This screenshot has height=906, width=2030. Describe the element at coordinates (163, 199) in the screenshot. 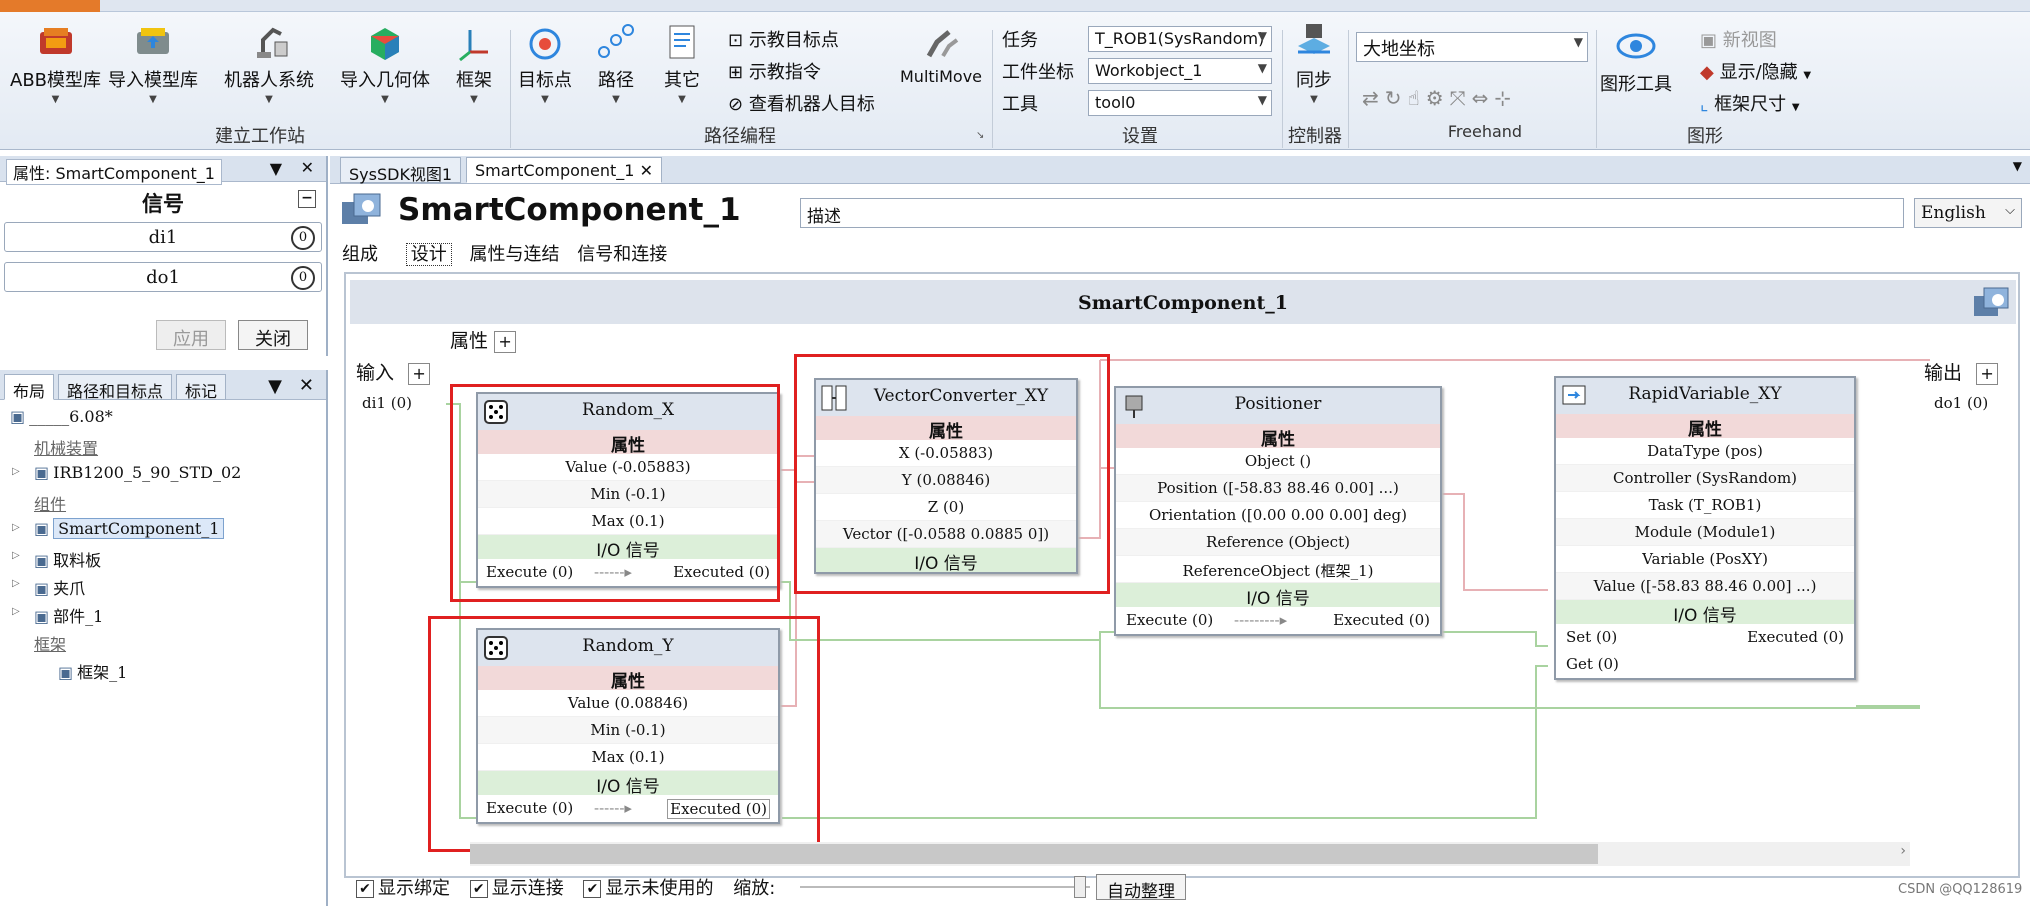

I see `signals-section: 信号 −` at that location.